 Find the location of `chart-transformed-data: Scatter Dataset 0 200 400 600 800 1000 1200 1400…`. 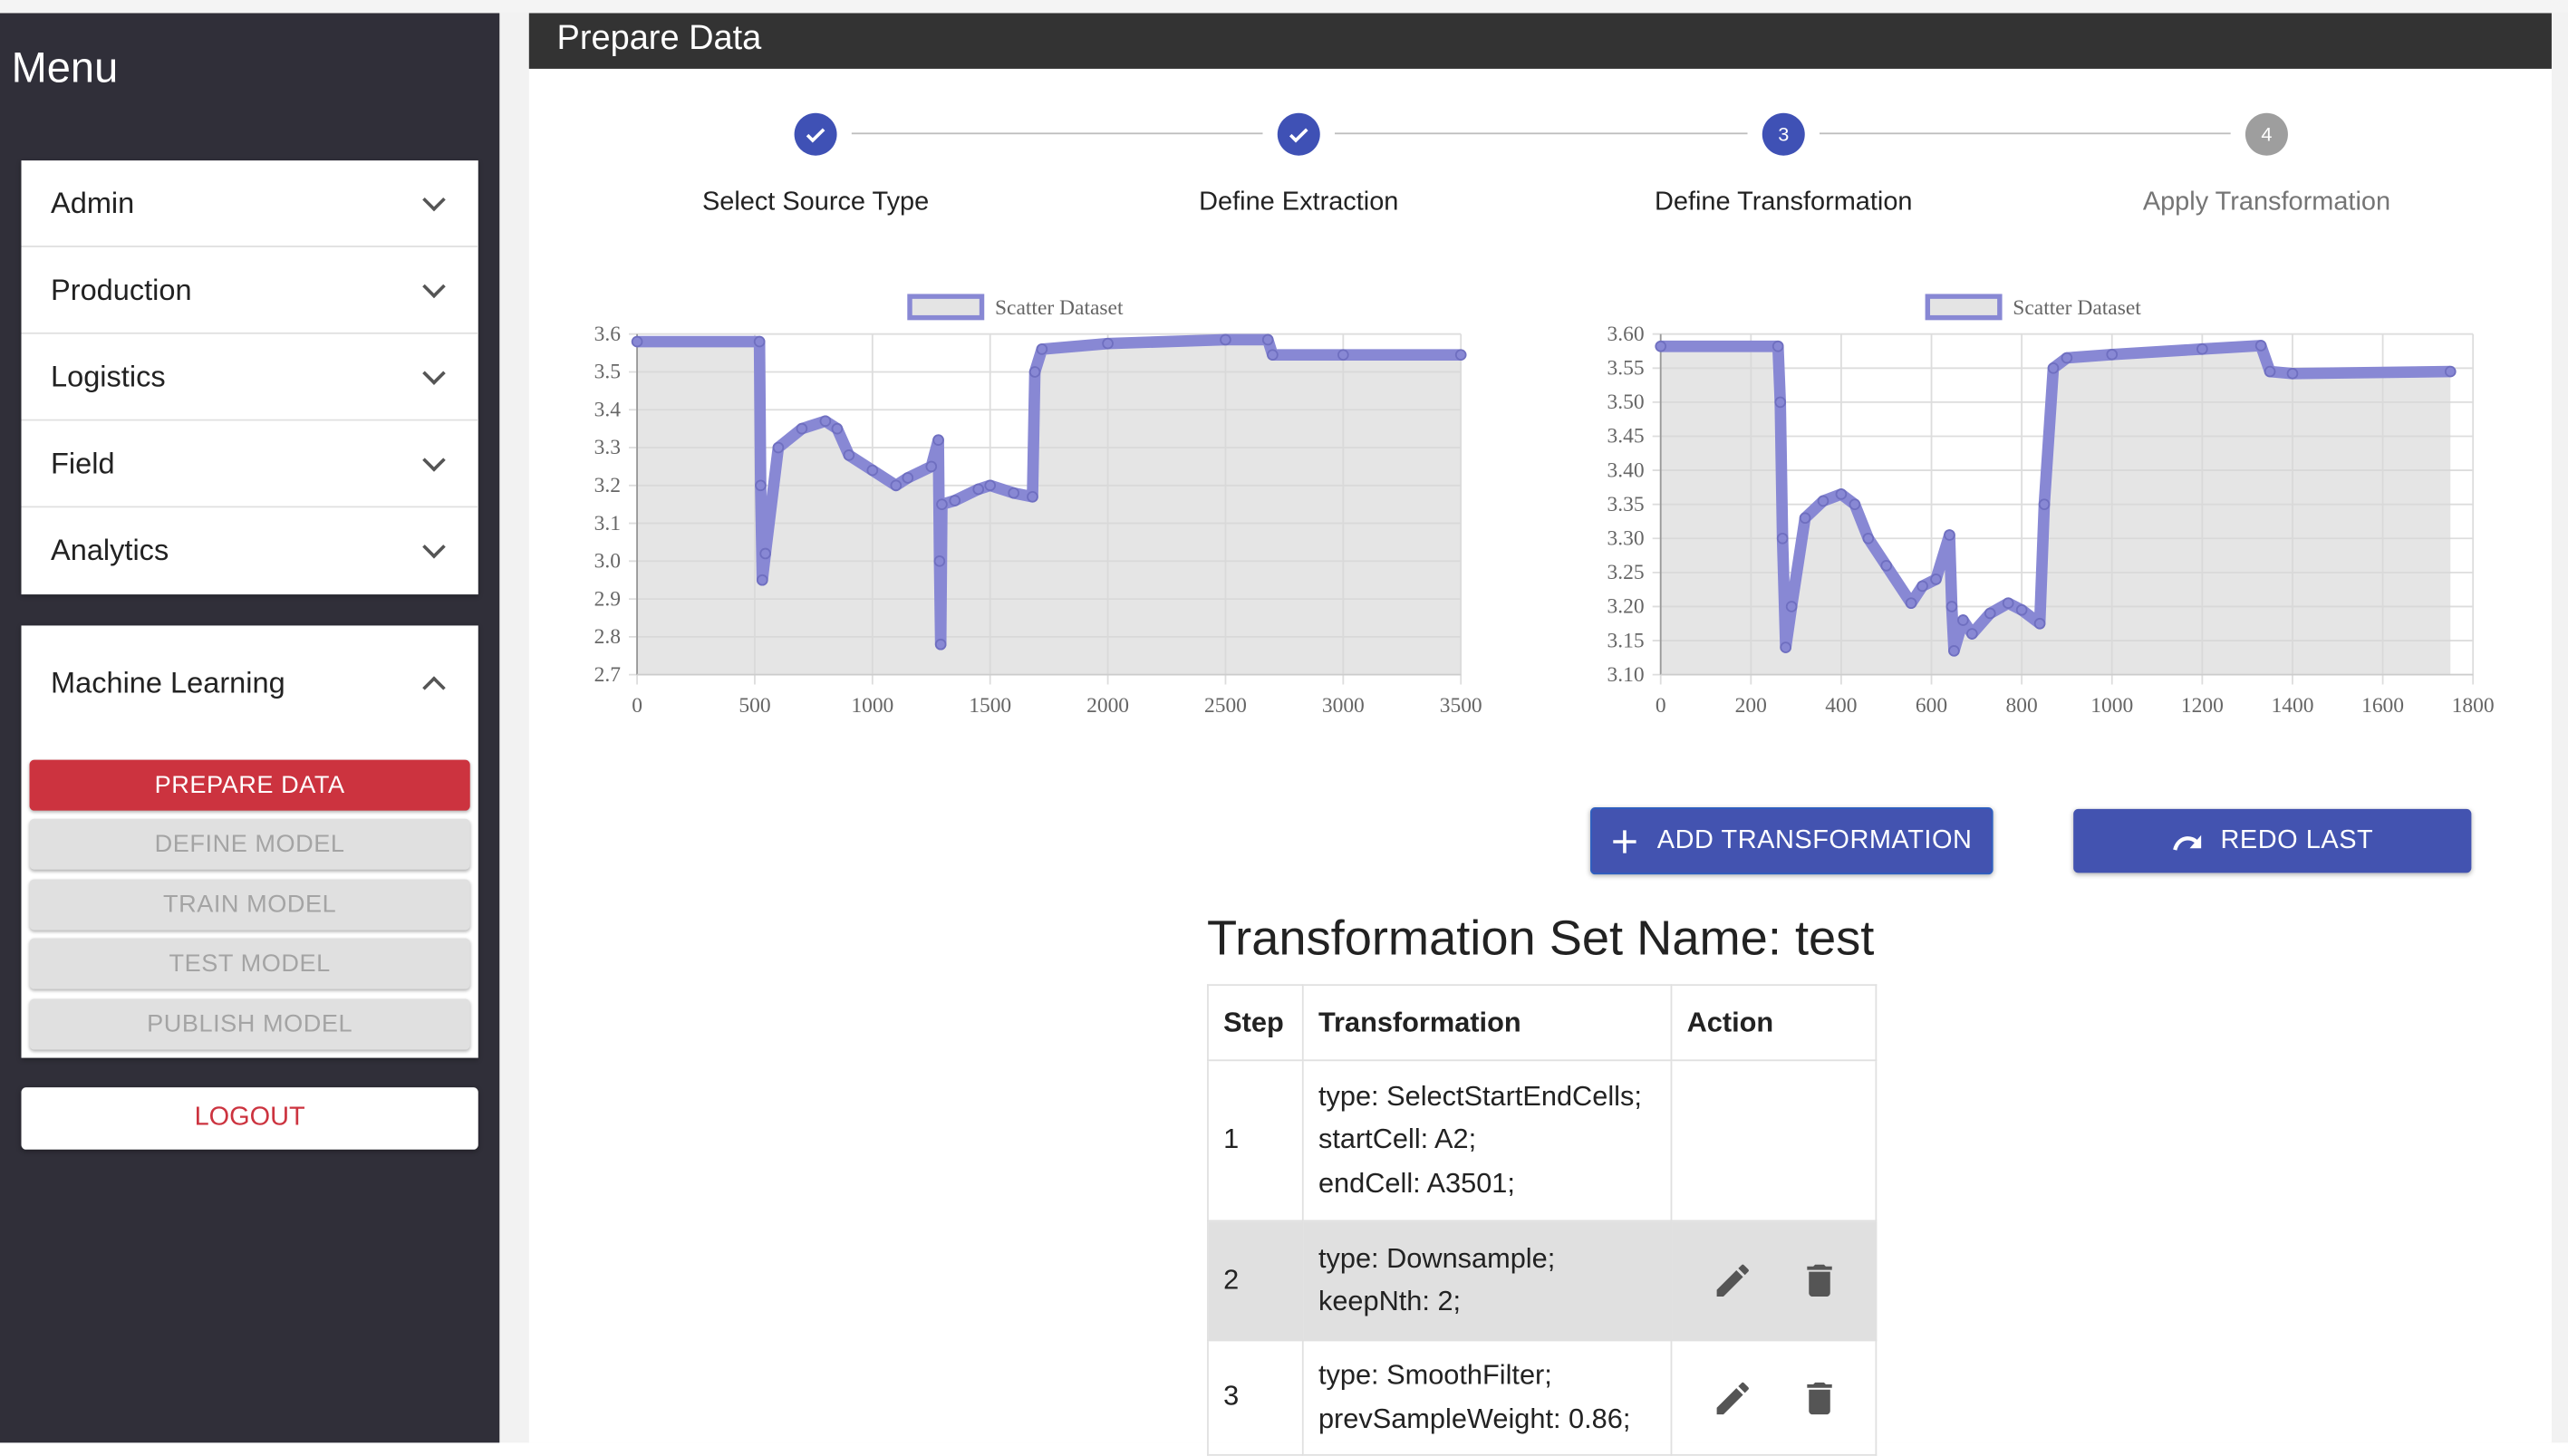

chart-transformed-data: Scatter Dataset 0 200 400 600 800 1000 1200 1400… is located at coordinates (2051, 506).